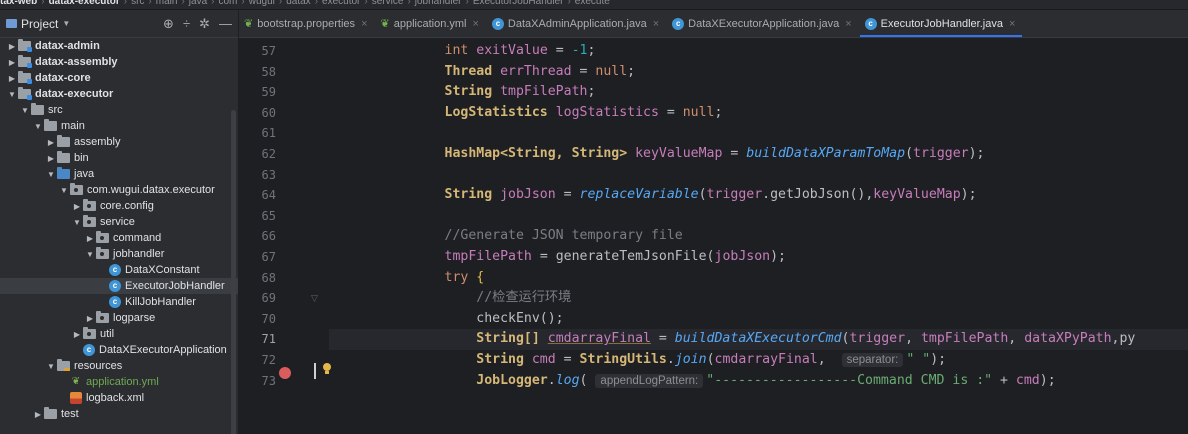 The image size is (1188, 434). What do you see at coordinates (25, 61) in the screenshot?
I see `module-folder-icon` at bounding box center [25, 61].